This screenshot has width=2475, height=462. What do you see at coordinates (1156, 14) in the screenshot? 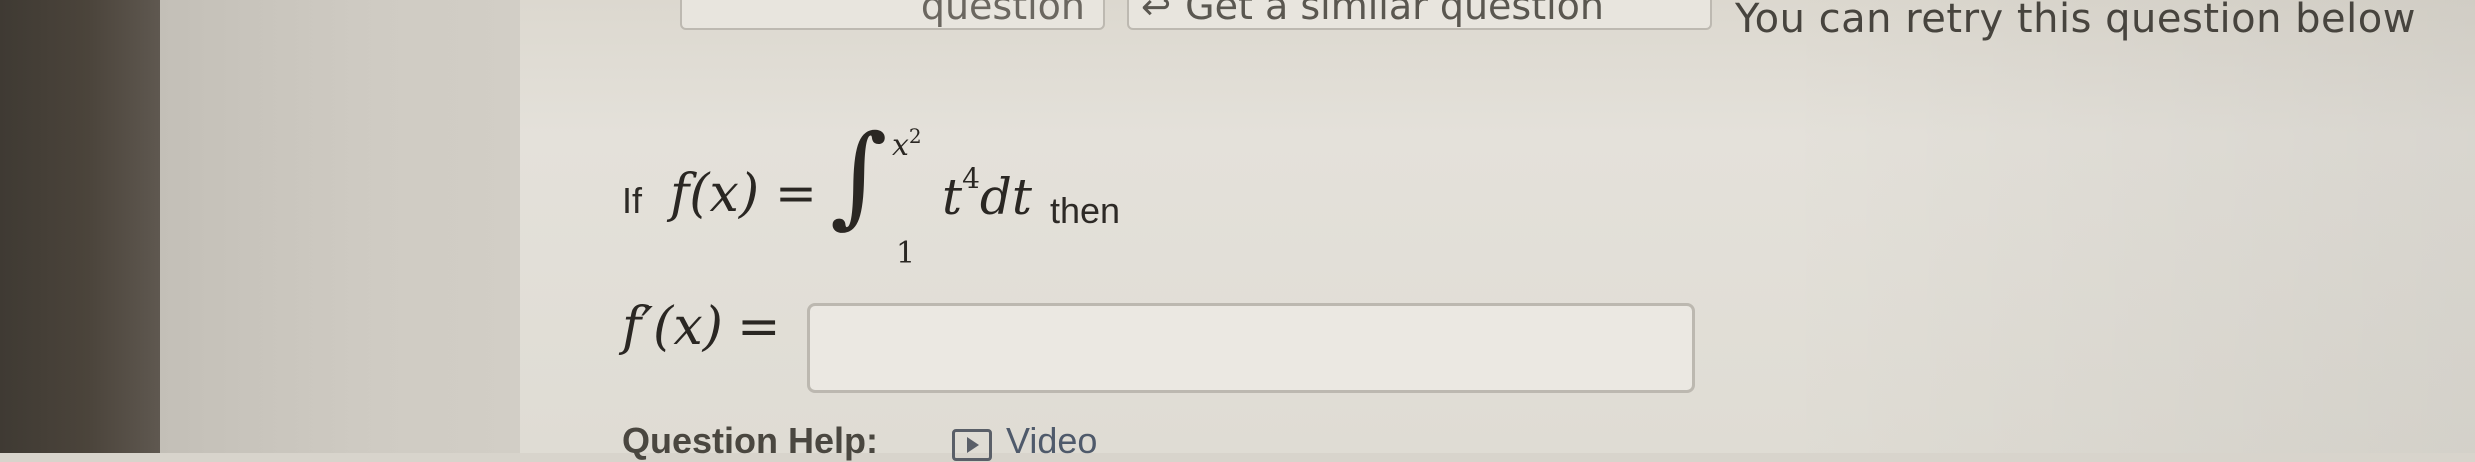
I see `return-arrow-icon: ↩` at bounding box center [1156, 14].